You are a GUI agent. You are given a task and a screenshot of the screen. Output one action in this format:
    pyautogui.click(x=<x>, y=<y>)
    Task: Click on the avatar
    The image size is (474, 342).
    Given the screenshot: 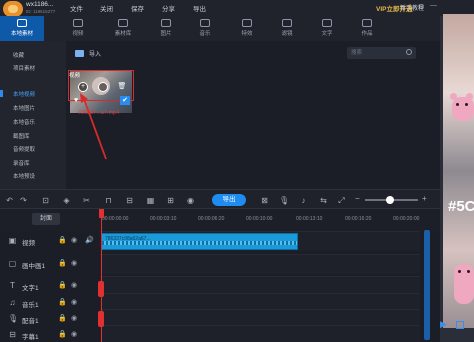 What is the action you would take?
    pyautogui.click(x=13, y=9)
    